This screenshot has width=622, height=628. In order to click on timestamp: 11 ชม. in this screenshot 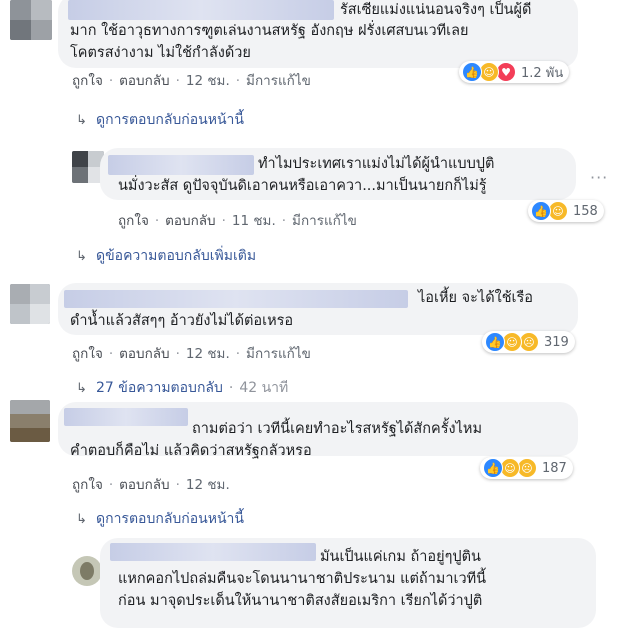, I will do `click(254, 220)`.